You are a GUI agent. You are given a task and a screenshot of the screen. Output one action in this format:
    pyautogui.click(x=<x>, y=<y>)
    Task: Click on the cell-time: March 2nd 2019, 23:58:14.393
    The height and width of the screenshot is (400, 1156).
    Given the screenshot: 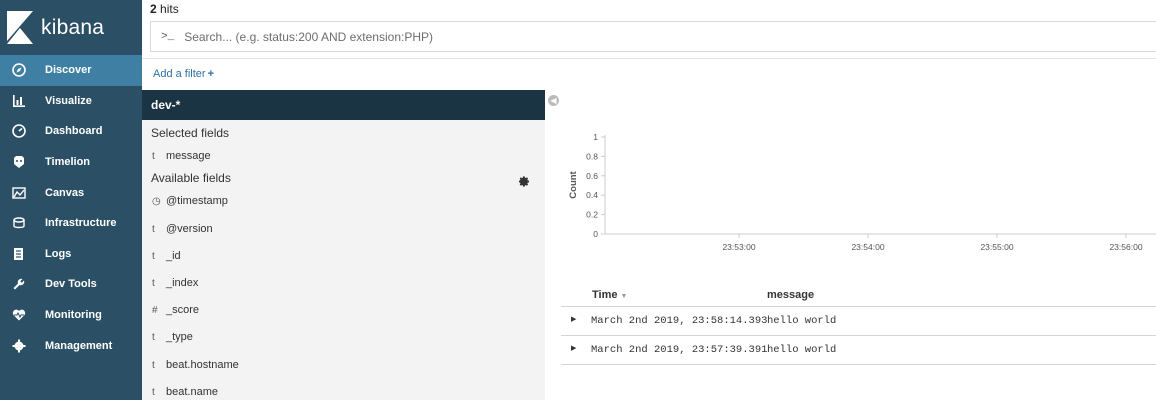 What is the action you would take?
    pyautogui.click(x=679, y=321)
    